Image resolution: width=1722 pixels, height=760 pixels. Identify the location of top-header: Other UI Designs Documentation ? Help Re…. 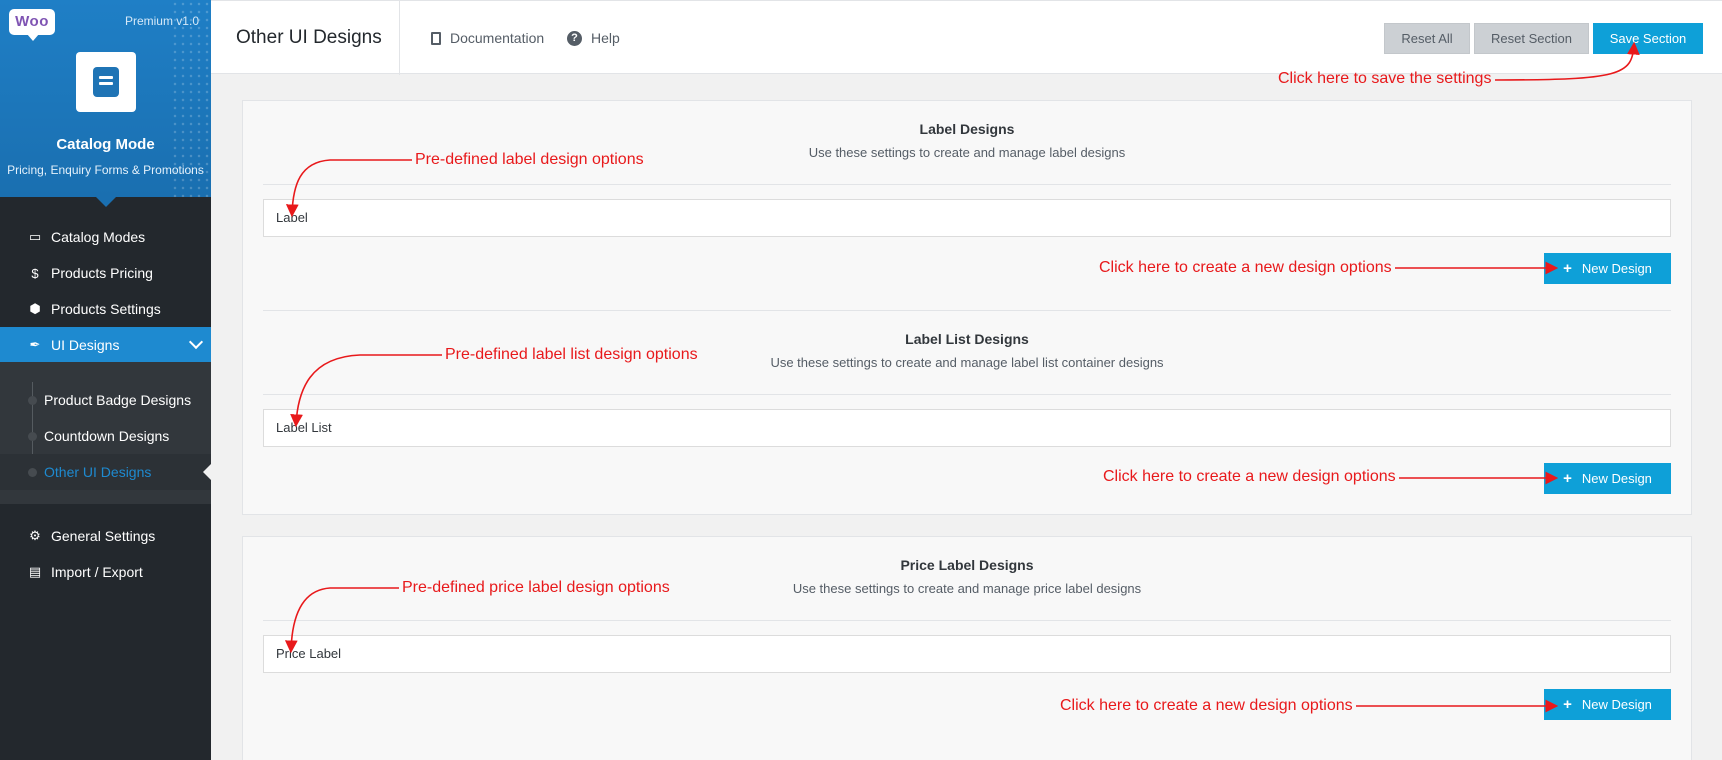
(966, 37).